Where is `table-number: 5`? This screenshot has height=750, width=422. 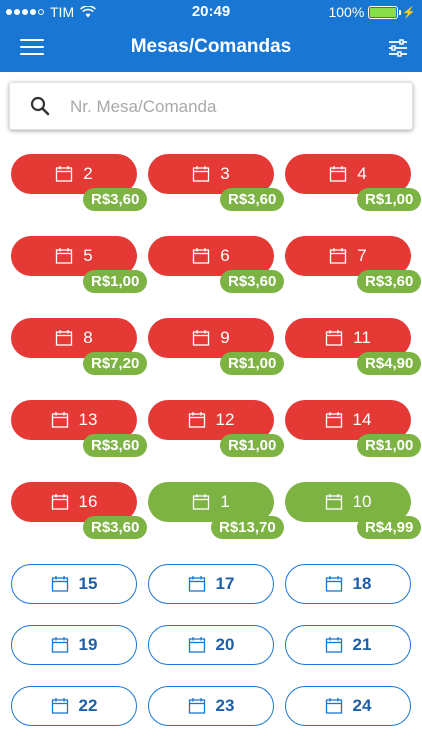 table-number: 5 is located at coordinates (88, 255).